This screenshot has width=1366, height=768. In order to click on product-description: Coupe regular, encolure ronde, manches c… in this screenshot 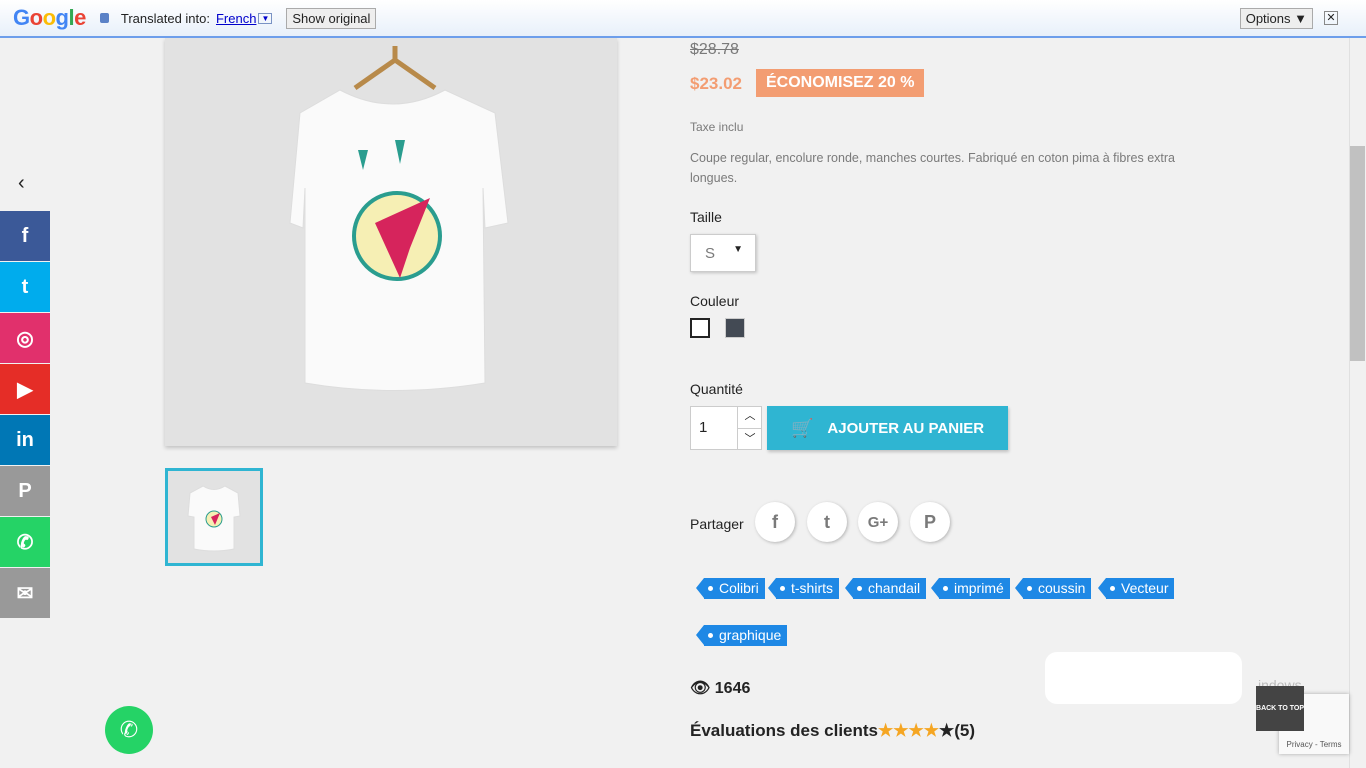, I will do `click(932, 168)`.